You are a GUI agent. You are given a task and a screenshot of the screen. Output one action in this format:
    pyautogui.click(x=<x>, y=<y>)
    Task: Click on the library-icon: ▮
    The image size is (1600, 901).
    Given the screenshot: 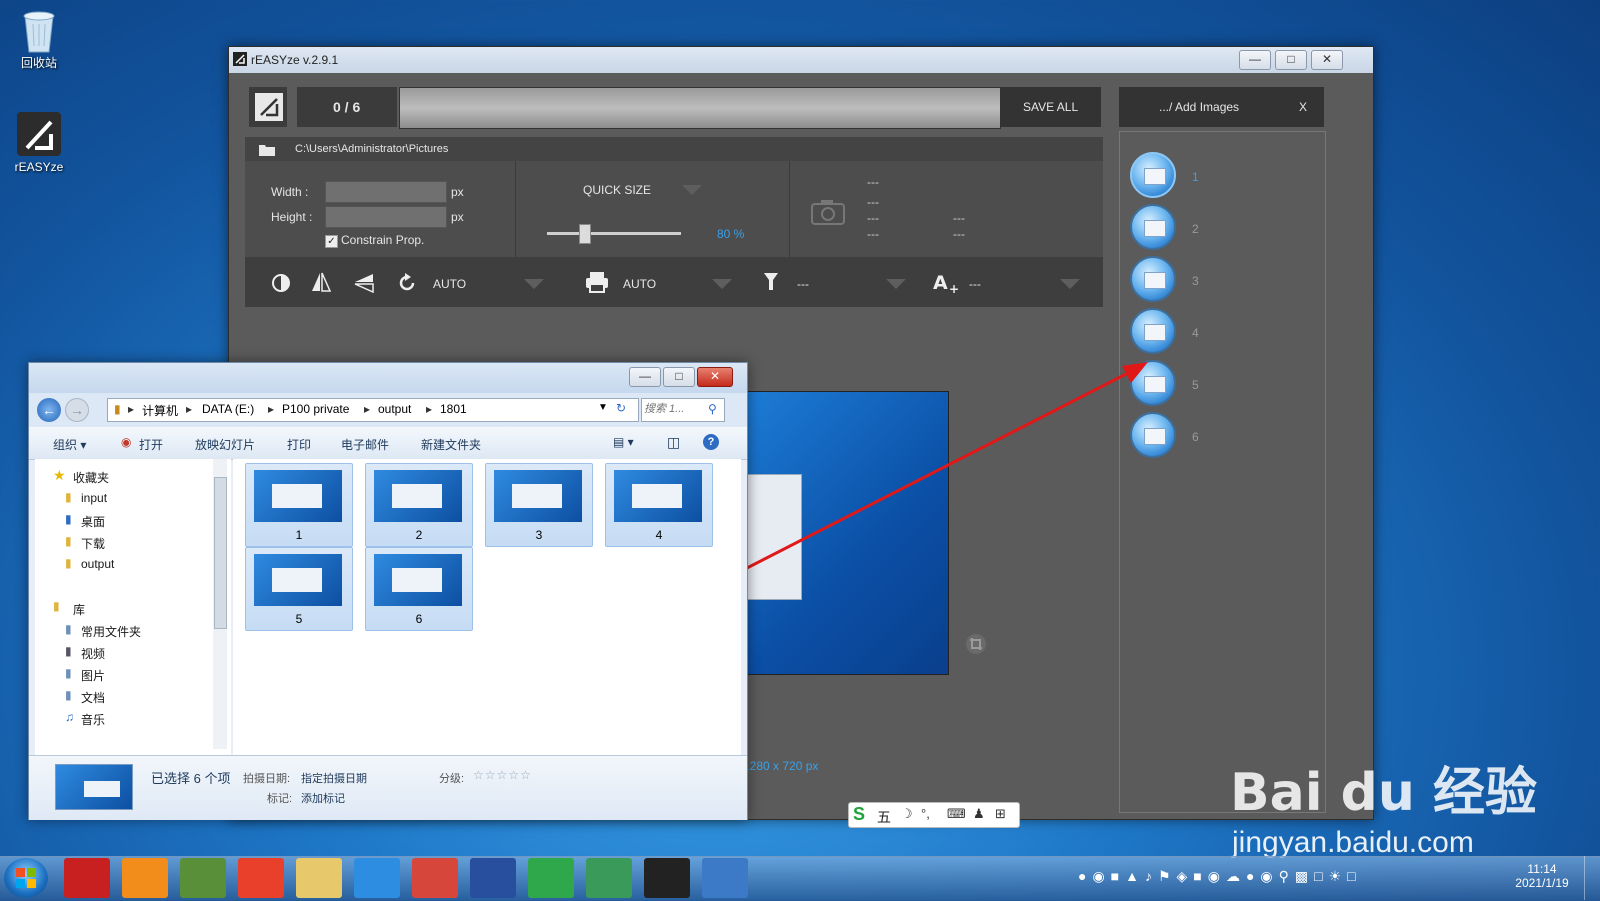 What is the action you would take?
    pyautogui.click(x=56, y=606)
    